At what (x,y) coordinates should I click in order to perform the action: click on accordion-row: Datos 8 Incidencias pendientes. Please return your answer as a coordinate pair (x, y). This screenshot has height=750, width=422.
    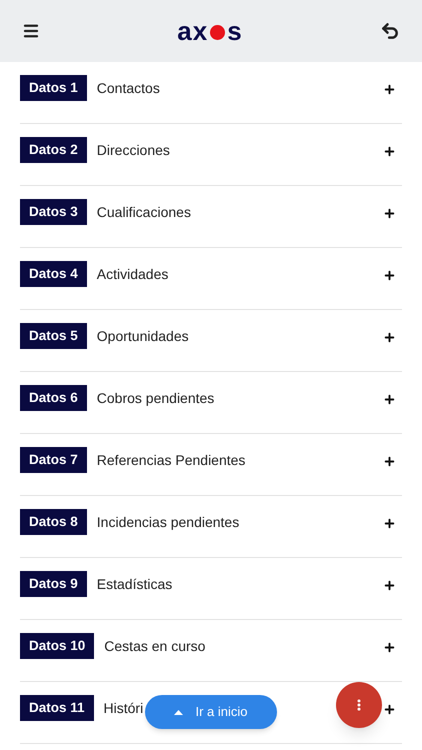
    Looking at the image, I should click on (211, 527).